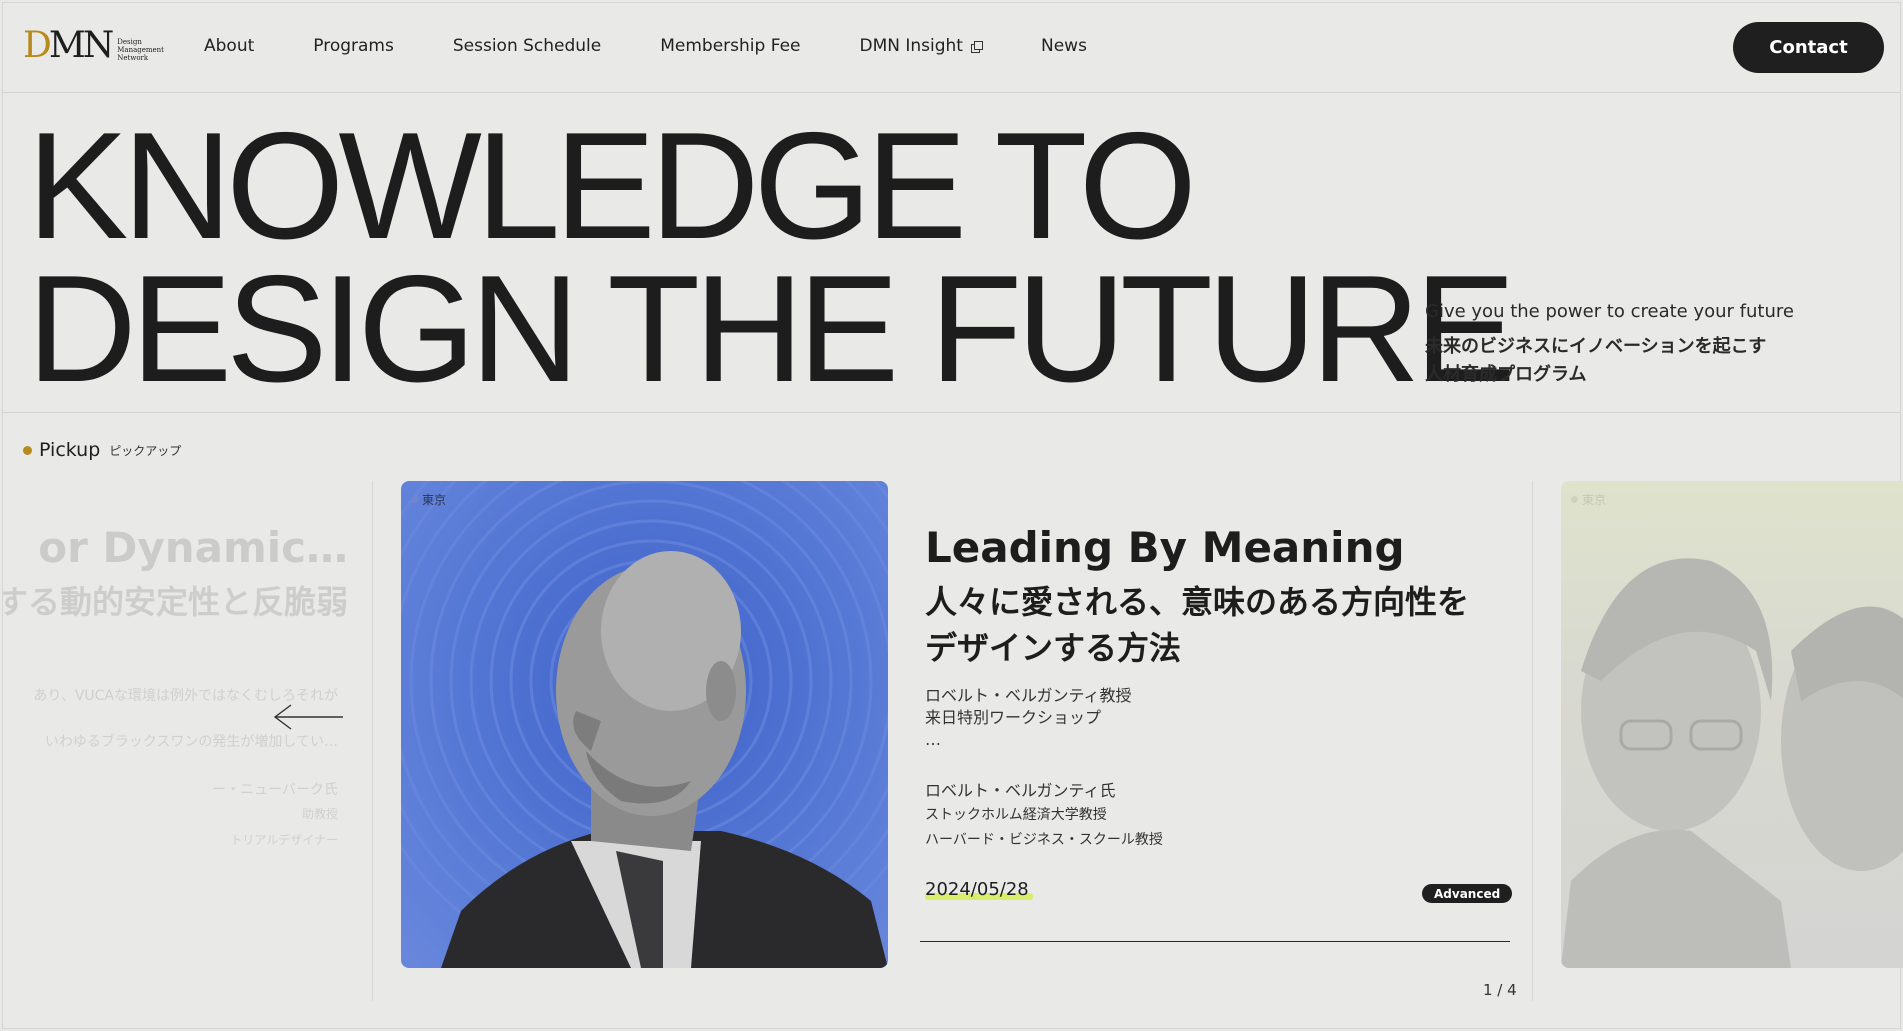 The image size is (1903, 1031). Describe the element at coordinates (951, 412) in the screenshot. I see `hero-divider` at that location.